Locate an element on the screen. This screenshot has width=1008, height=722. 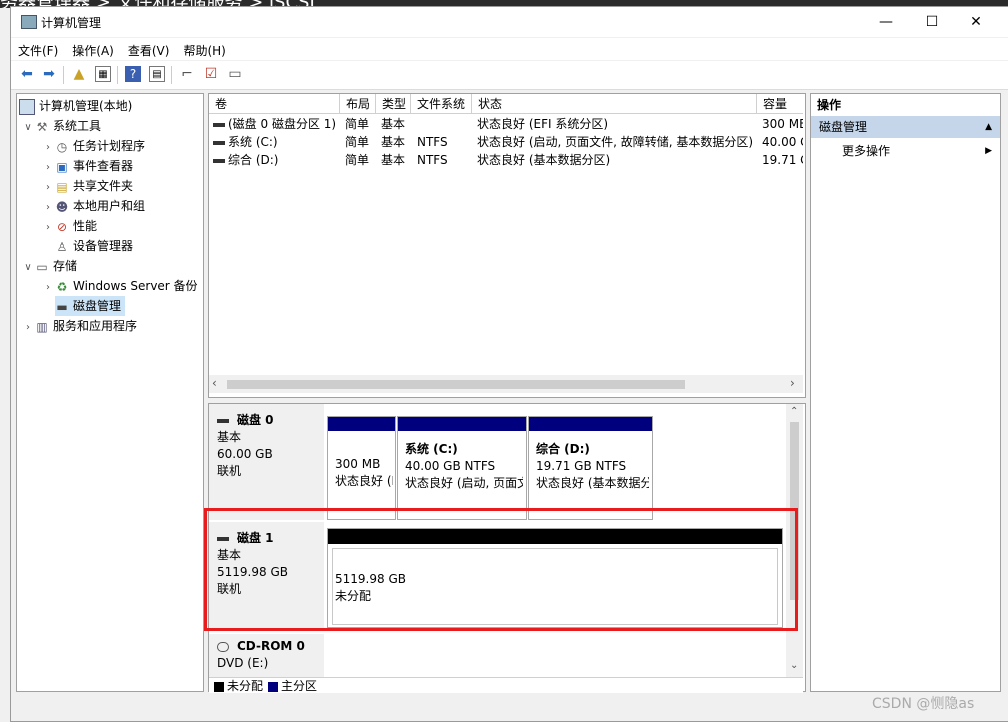
computer-icon is located at coordinates (27, 106).